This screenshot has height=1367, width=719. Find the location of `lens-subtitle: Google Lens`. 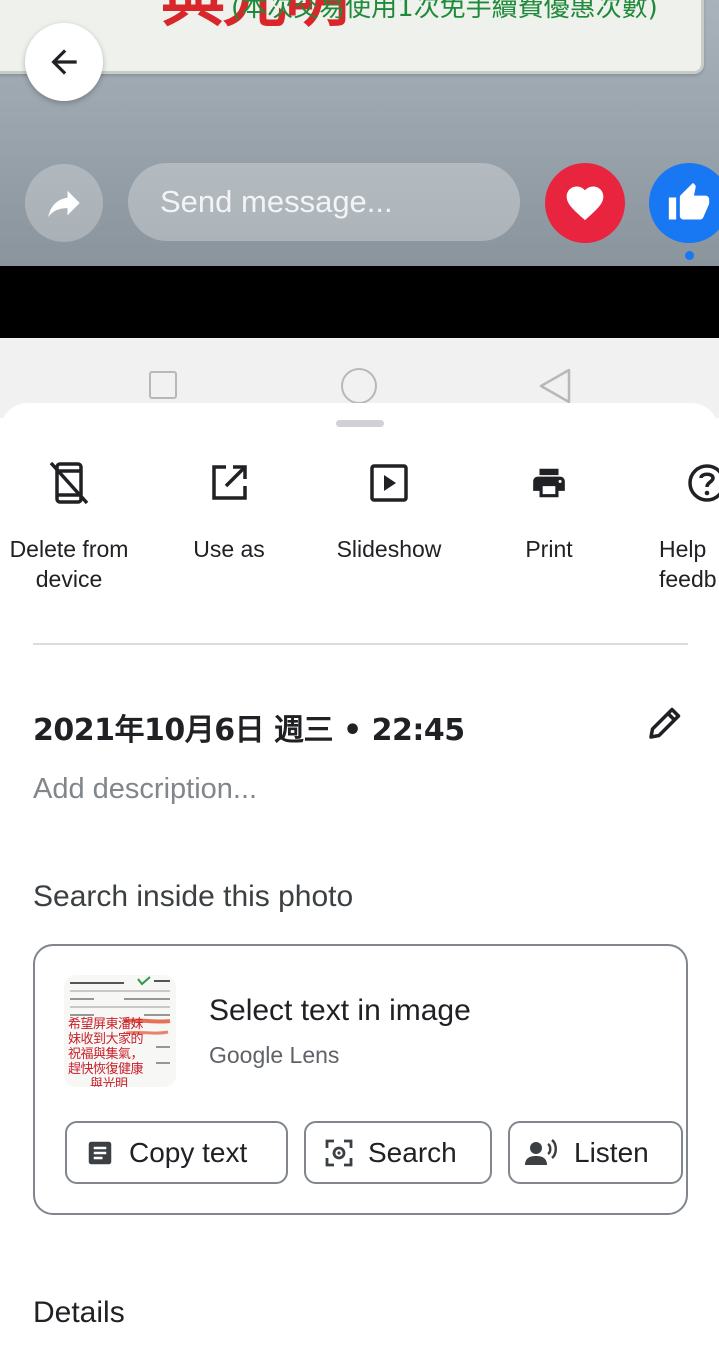

lens-subtitle: Google Lens is located at coordinates (274, 1055).